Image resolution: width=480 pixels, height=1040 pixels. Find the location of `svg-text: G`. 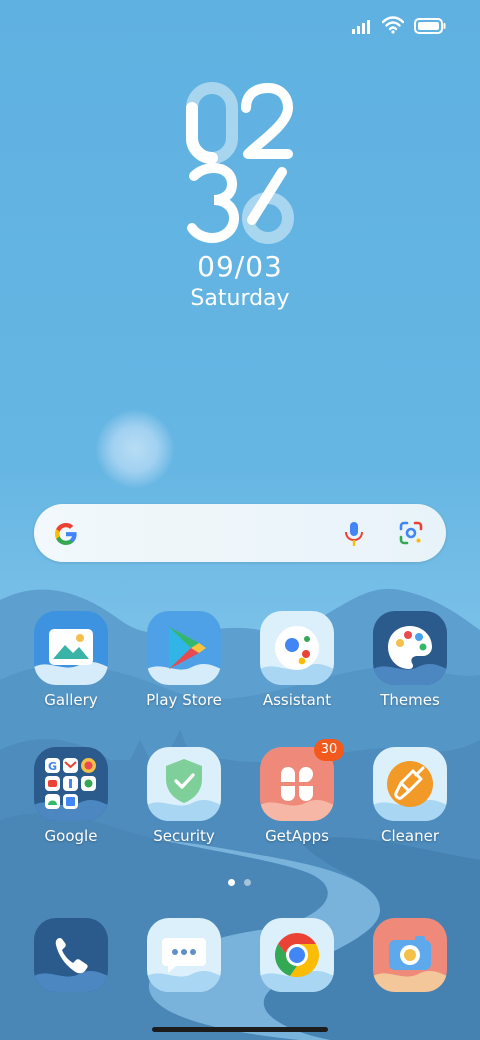

svg-text: G is located at coordinates (52, 766).